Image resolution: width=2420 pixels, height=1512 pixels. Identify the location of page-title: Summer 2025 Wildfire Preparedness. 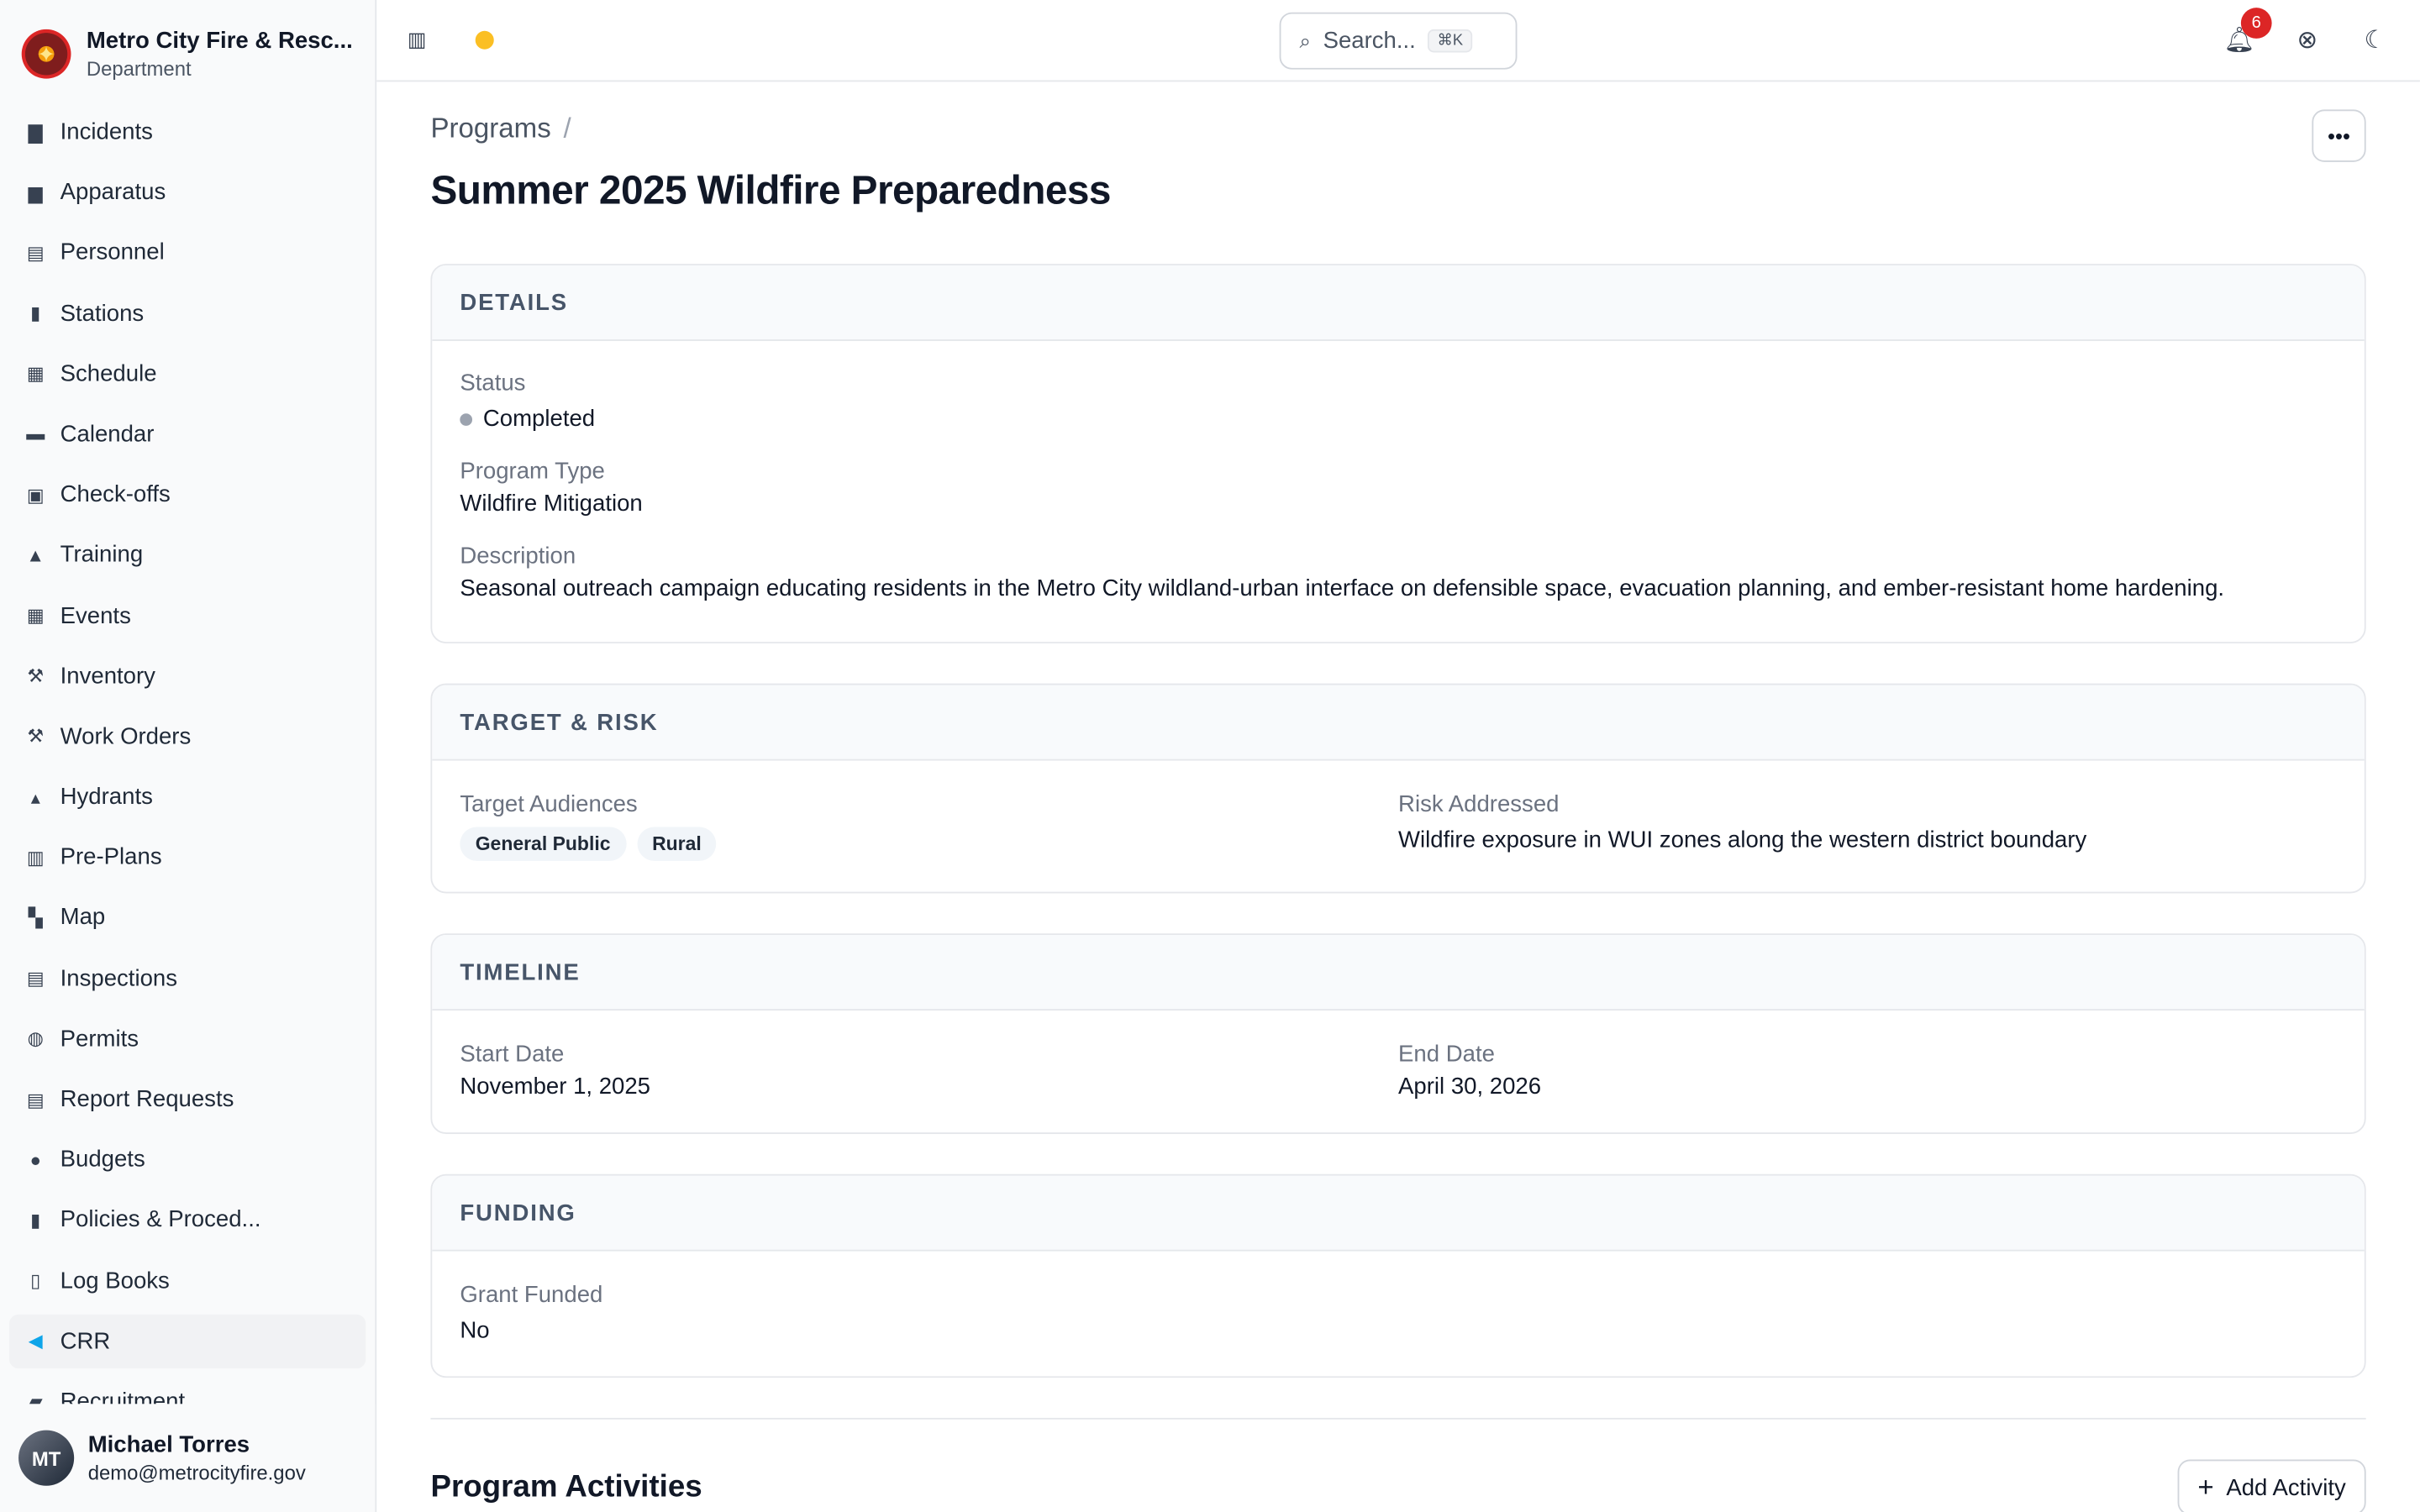
(770, 189).